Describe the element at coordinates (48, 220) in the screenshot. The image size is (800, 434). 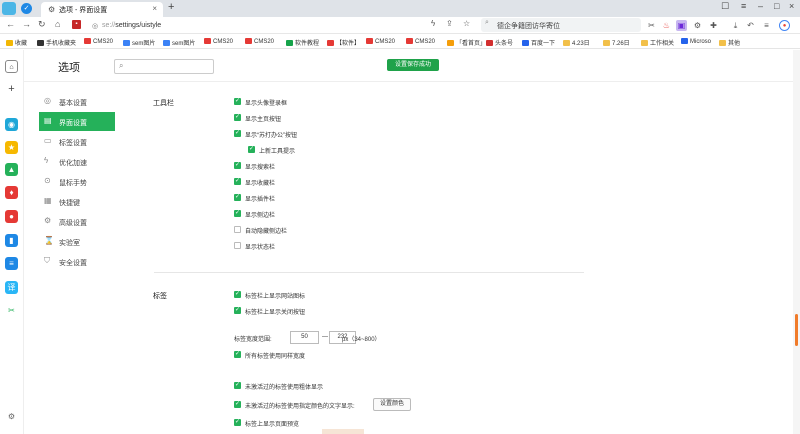
I see `settings-advanced-icon: ⚙` at that location.